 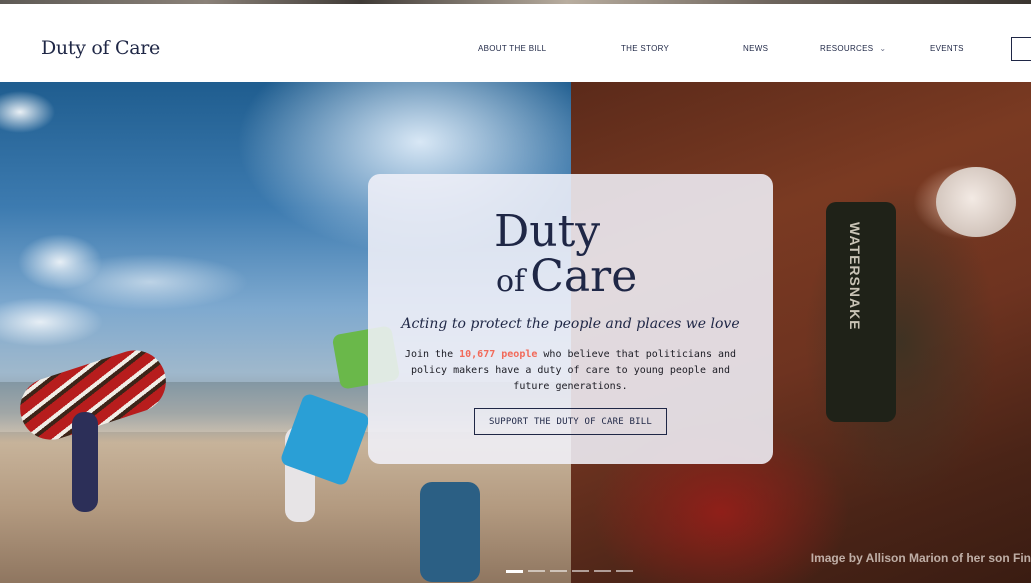 What do you see at coordinates (584, 276) in the screenshot?
I see `card-logo-care: Care` at bounding box center [584, 276].